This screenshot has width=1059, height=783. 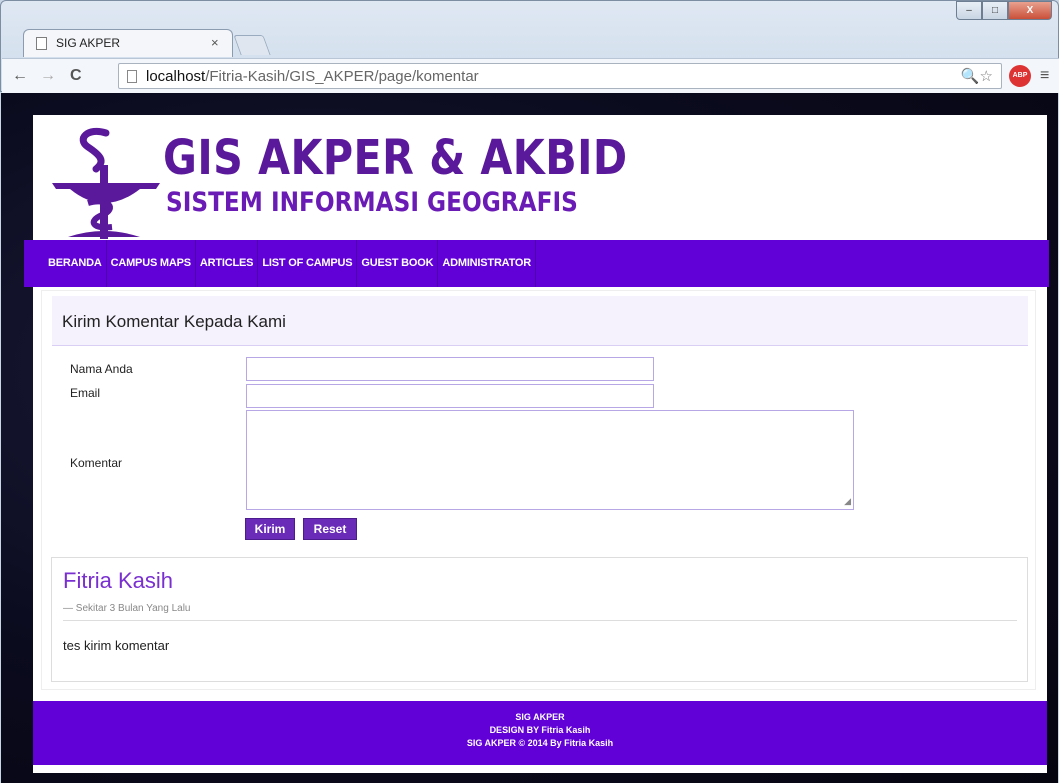 I want to click on close-window-button: X, so click(x=1030, y=10).